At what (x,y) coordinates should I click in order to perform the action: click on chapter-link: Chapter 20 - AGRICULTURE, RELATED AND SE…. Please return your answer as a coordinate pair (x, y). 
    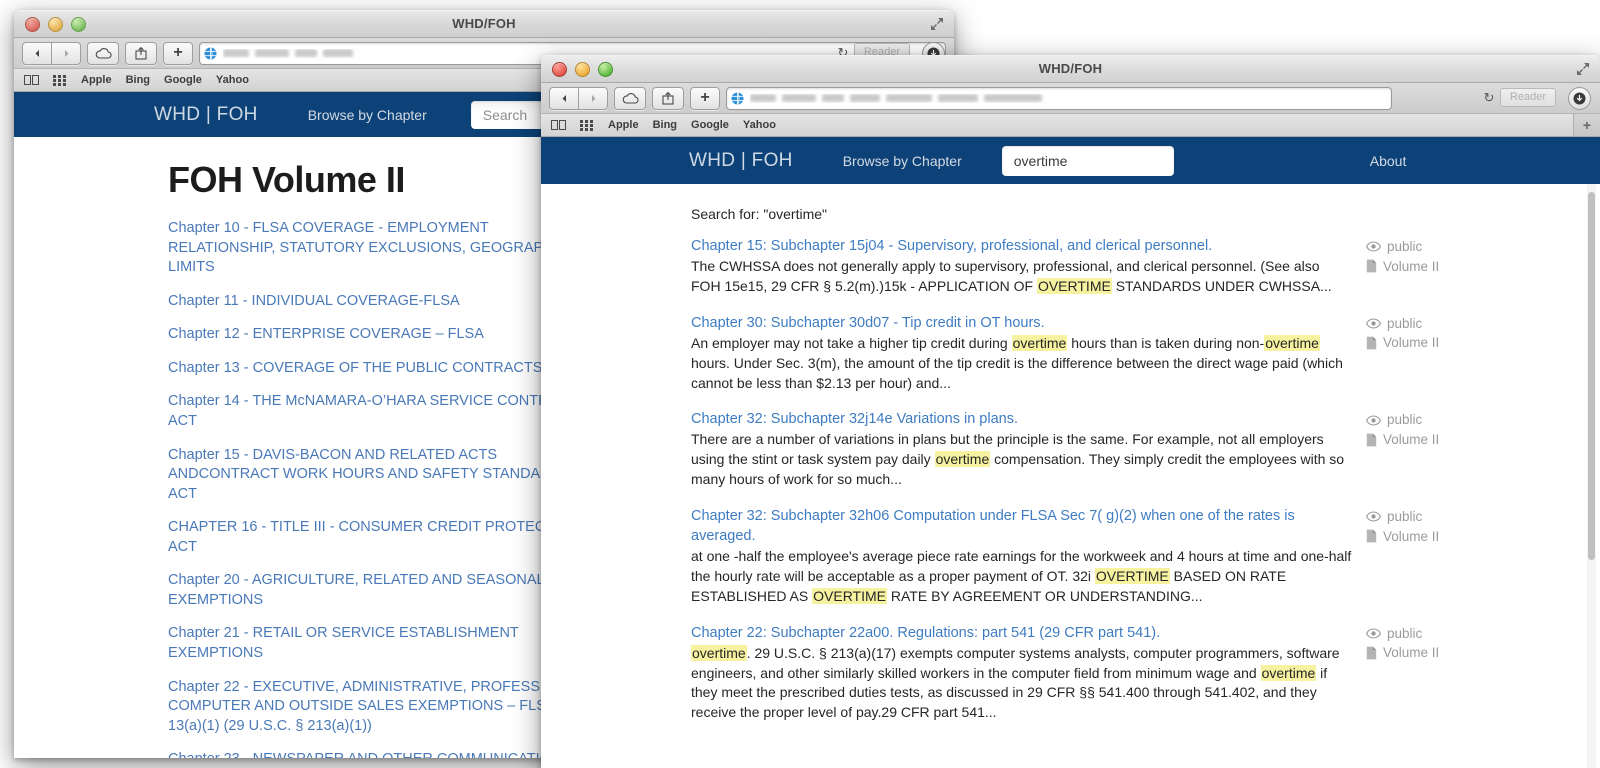
    Looking at the image, I should click on (378, 590).